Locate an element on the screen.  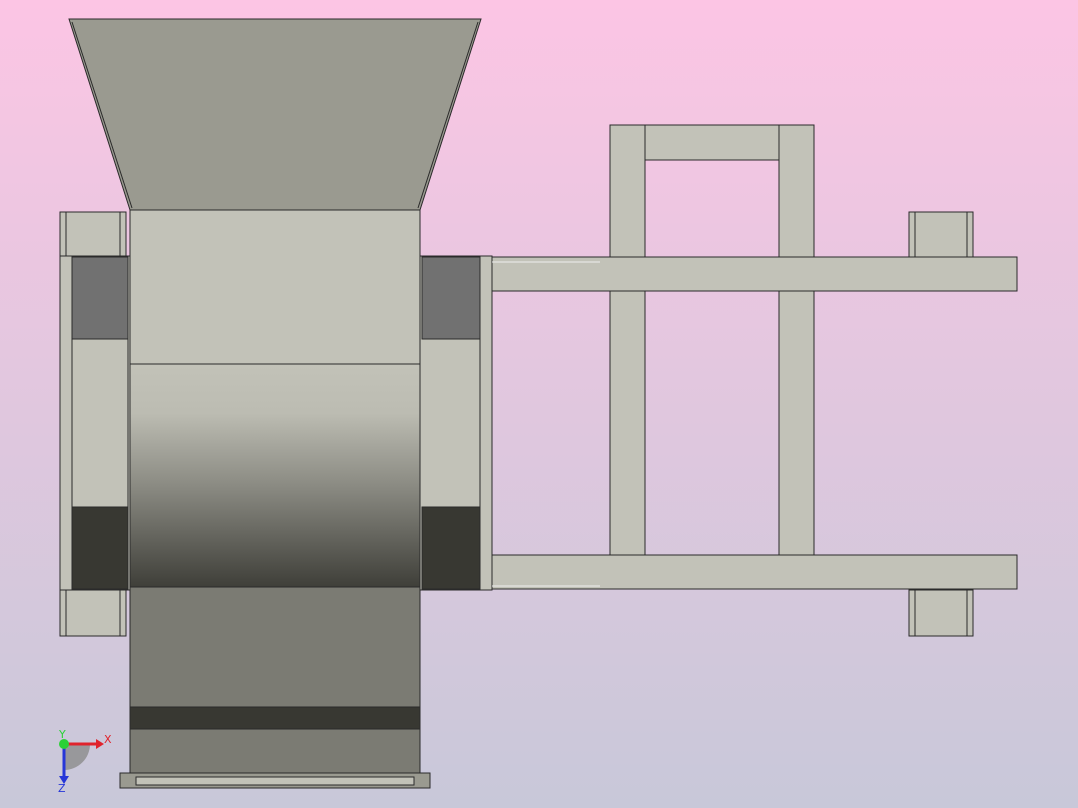
bearing-block-right-bottom is located at coordinates (941, 613).